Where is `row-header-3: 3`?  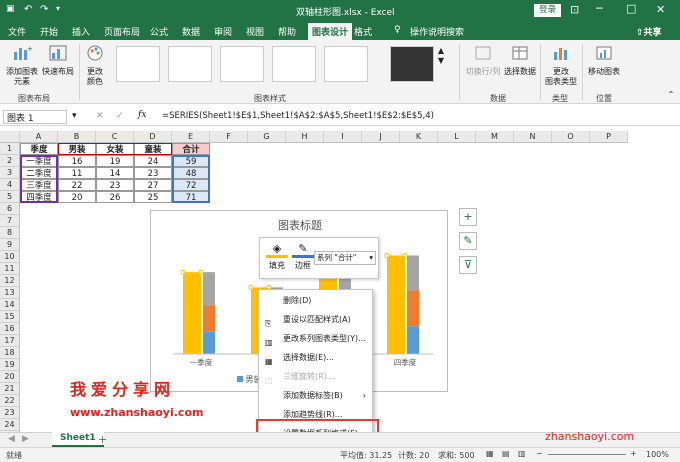 row-header-3: 3 is located at coordinates (10, 173).